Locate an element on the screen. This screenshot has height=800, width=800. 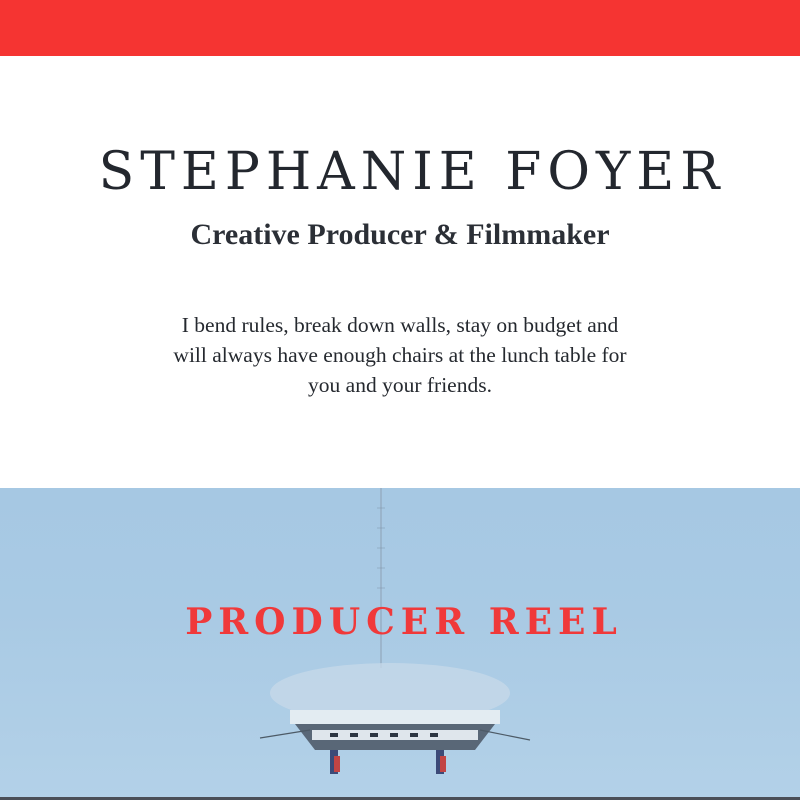
boat-image is located at coordinates (395, 718).